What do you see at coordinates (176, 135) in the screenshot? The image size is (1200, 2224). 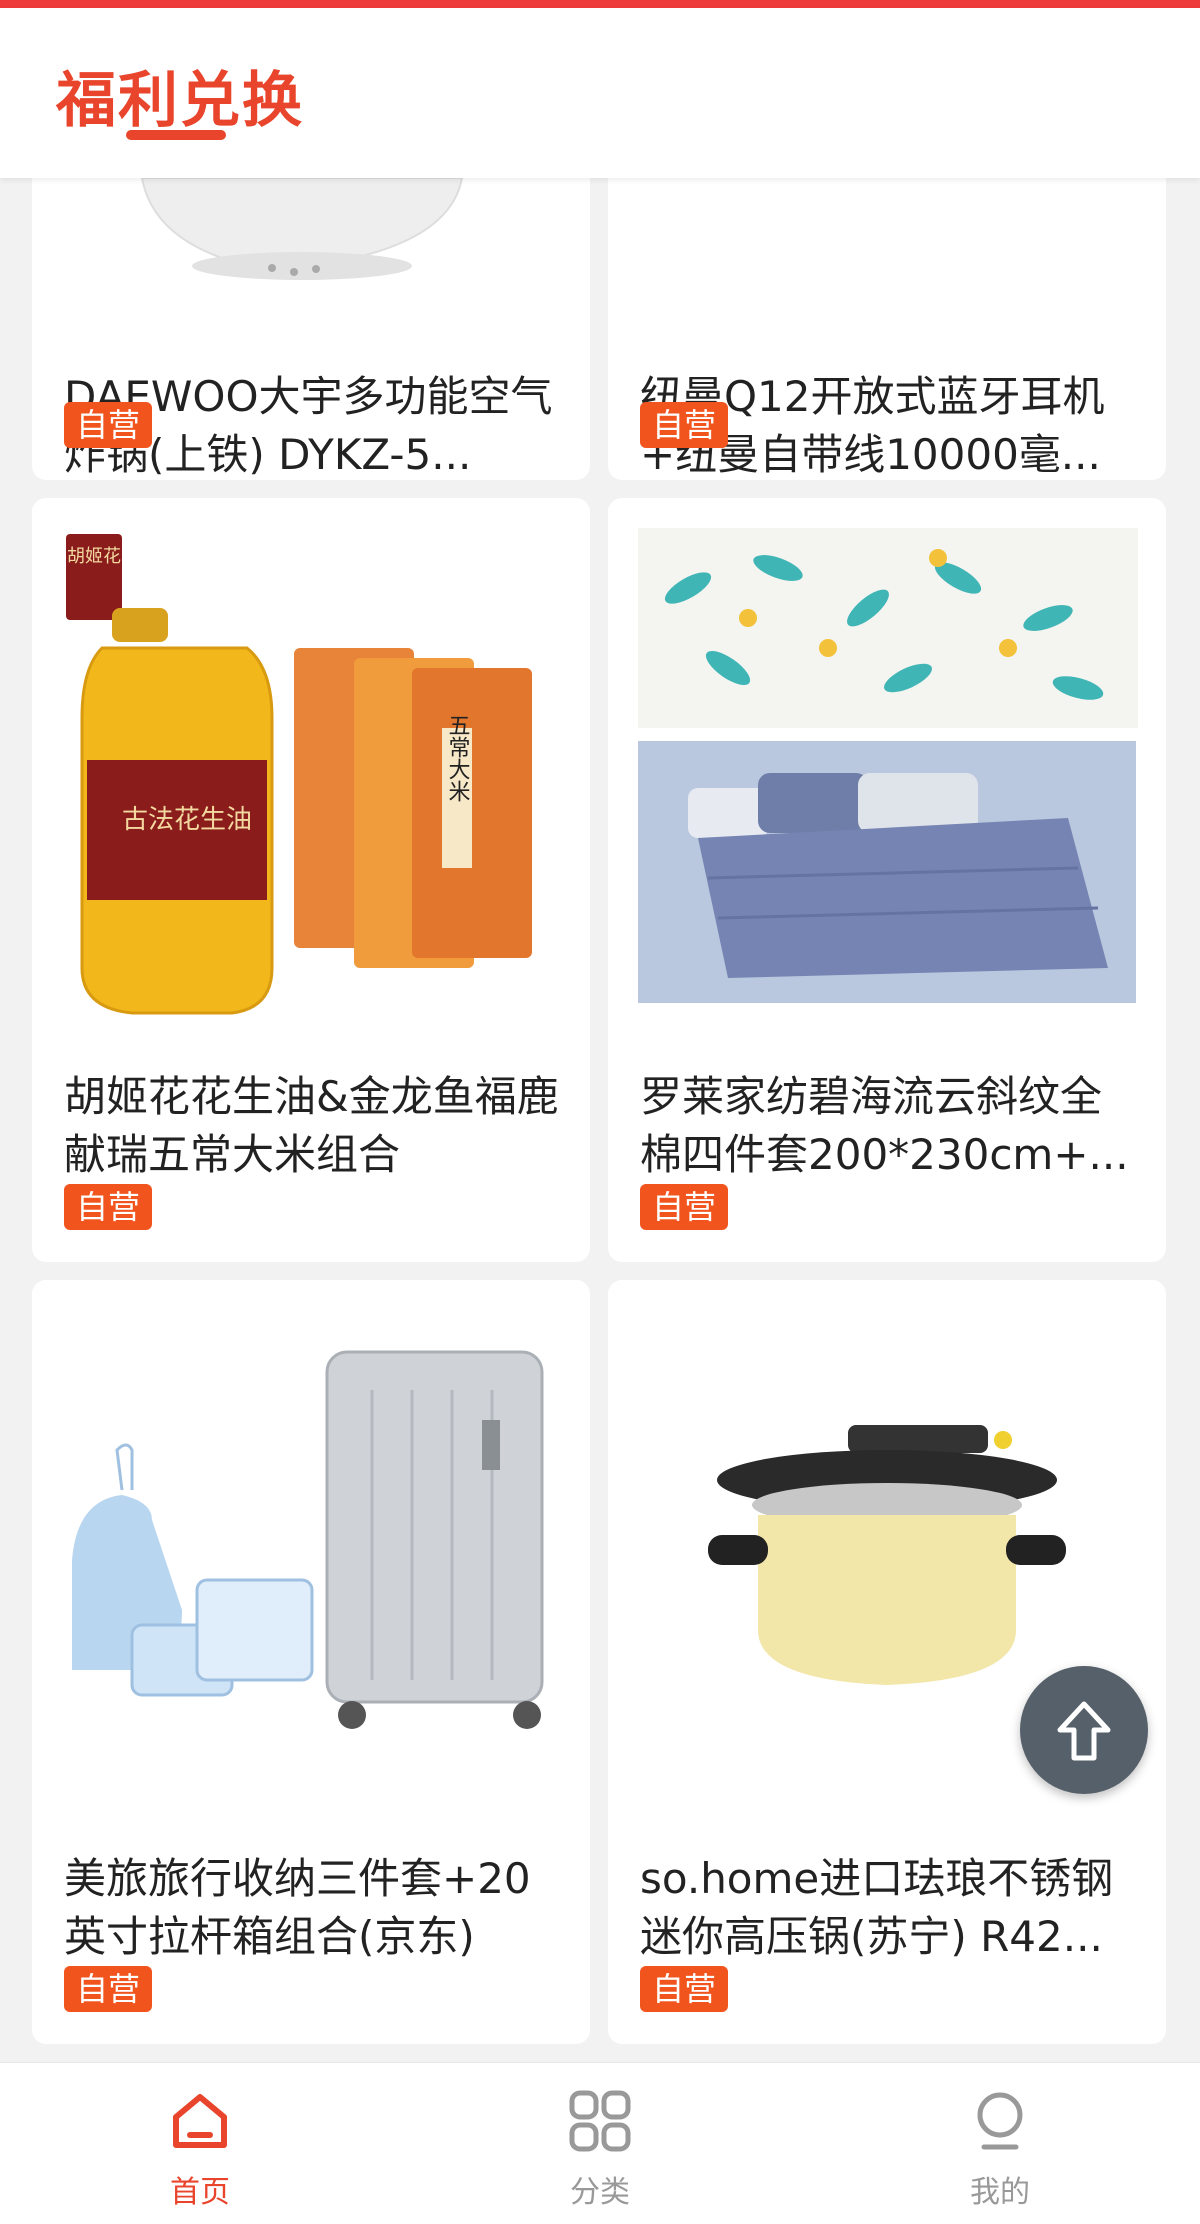 I see `title-underline` at bounding box center [176, 135].